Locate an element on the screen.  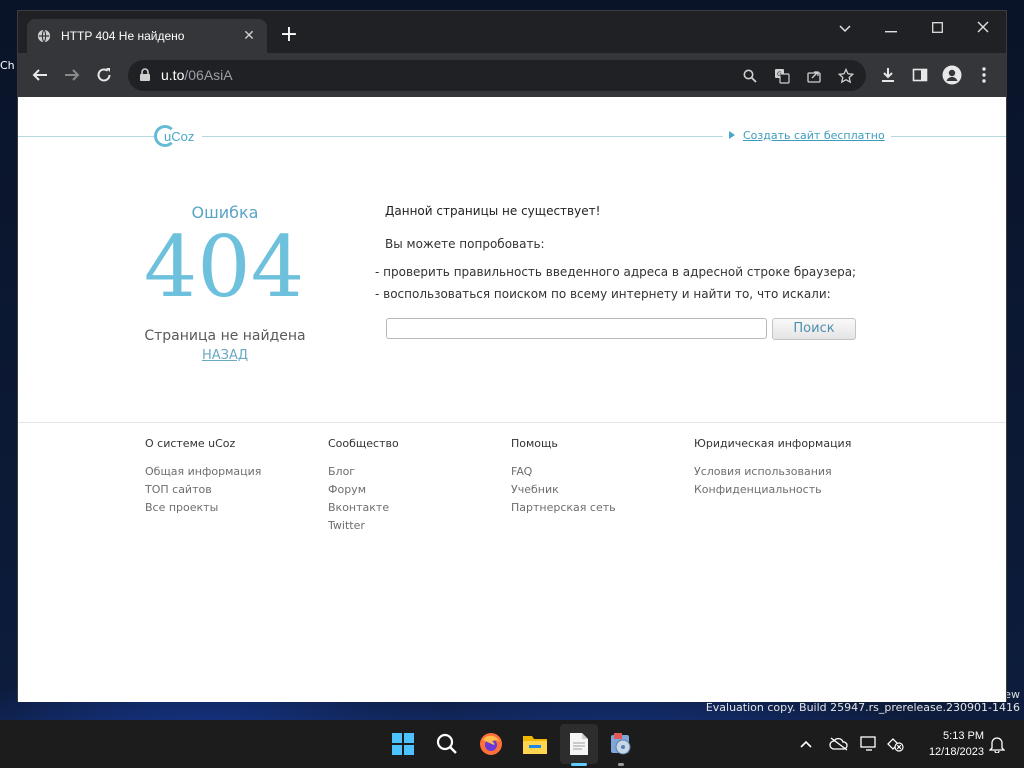
clock-time: 5:13 PM is located at coordinates (963, 736).